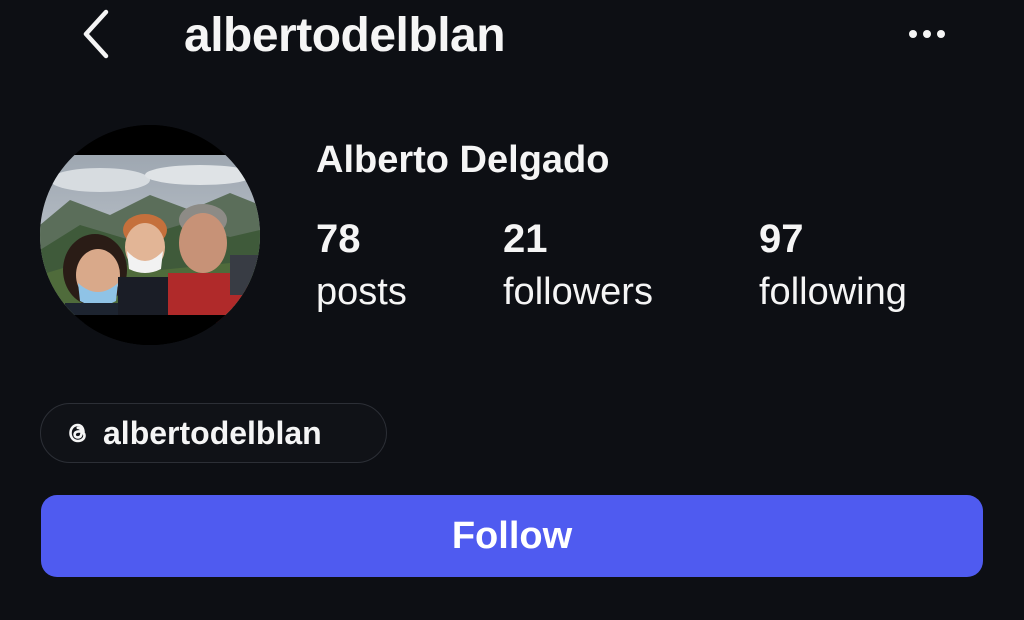 The image size is (1024, 620). I want to click on chevron-left-icon, so click(96, 34).